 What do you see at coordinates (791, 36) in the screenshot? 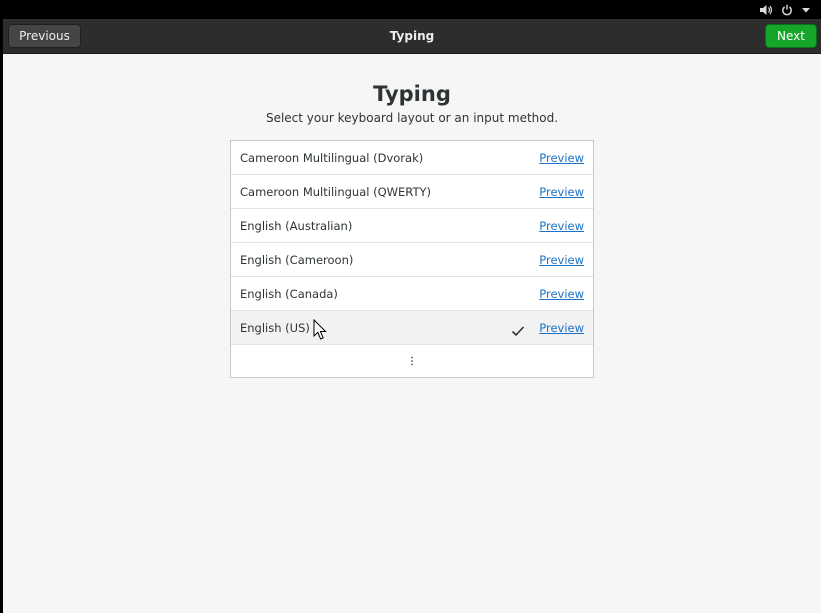
I see `next-button: Next` at bounding box center [791, 36].